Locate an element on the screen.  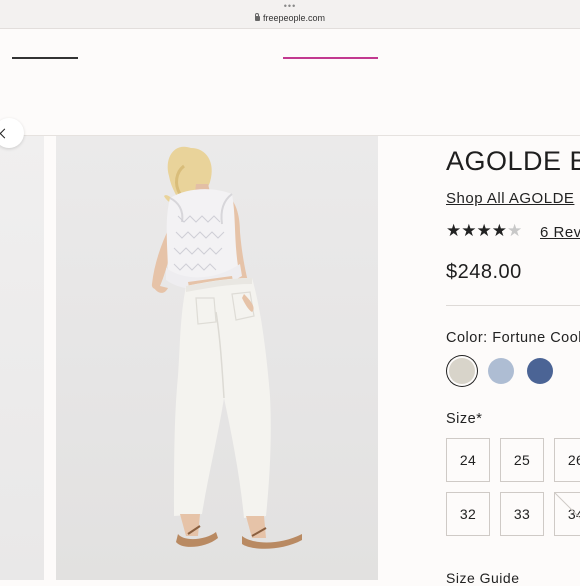
rating-stars: ★★★★★ is located at coordinates (484, 231).